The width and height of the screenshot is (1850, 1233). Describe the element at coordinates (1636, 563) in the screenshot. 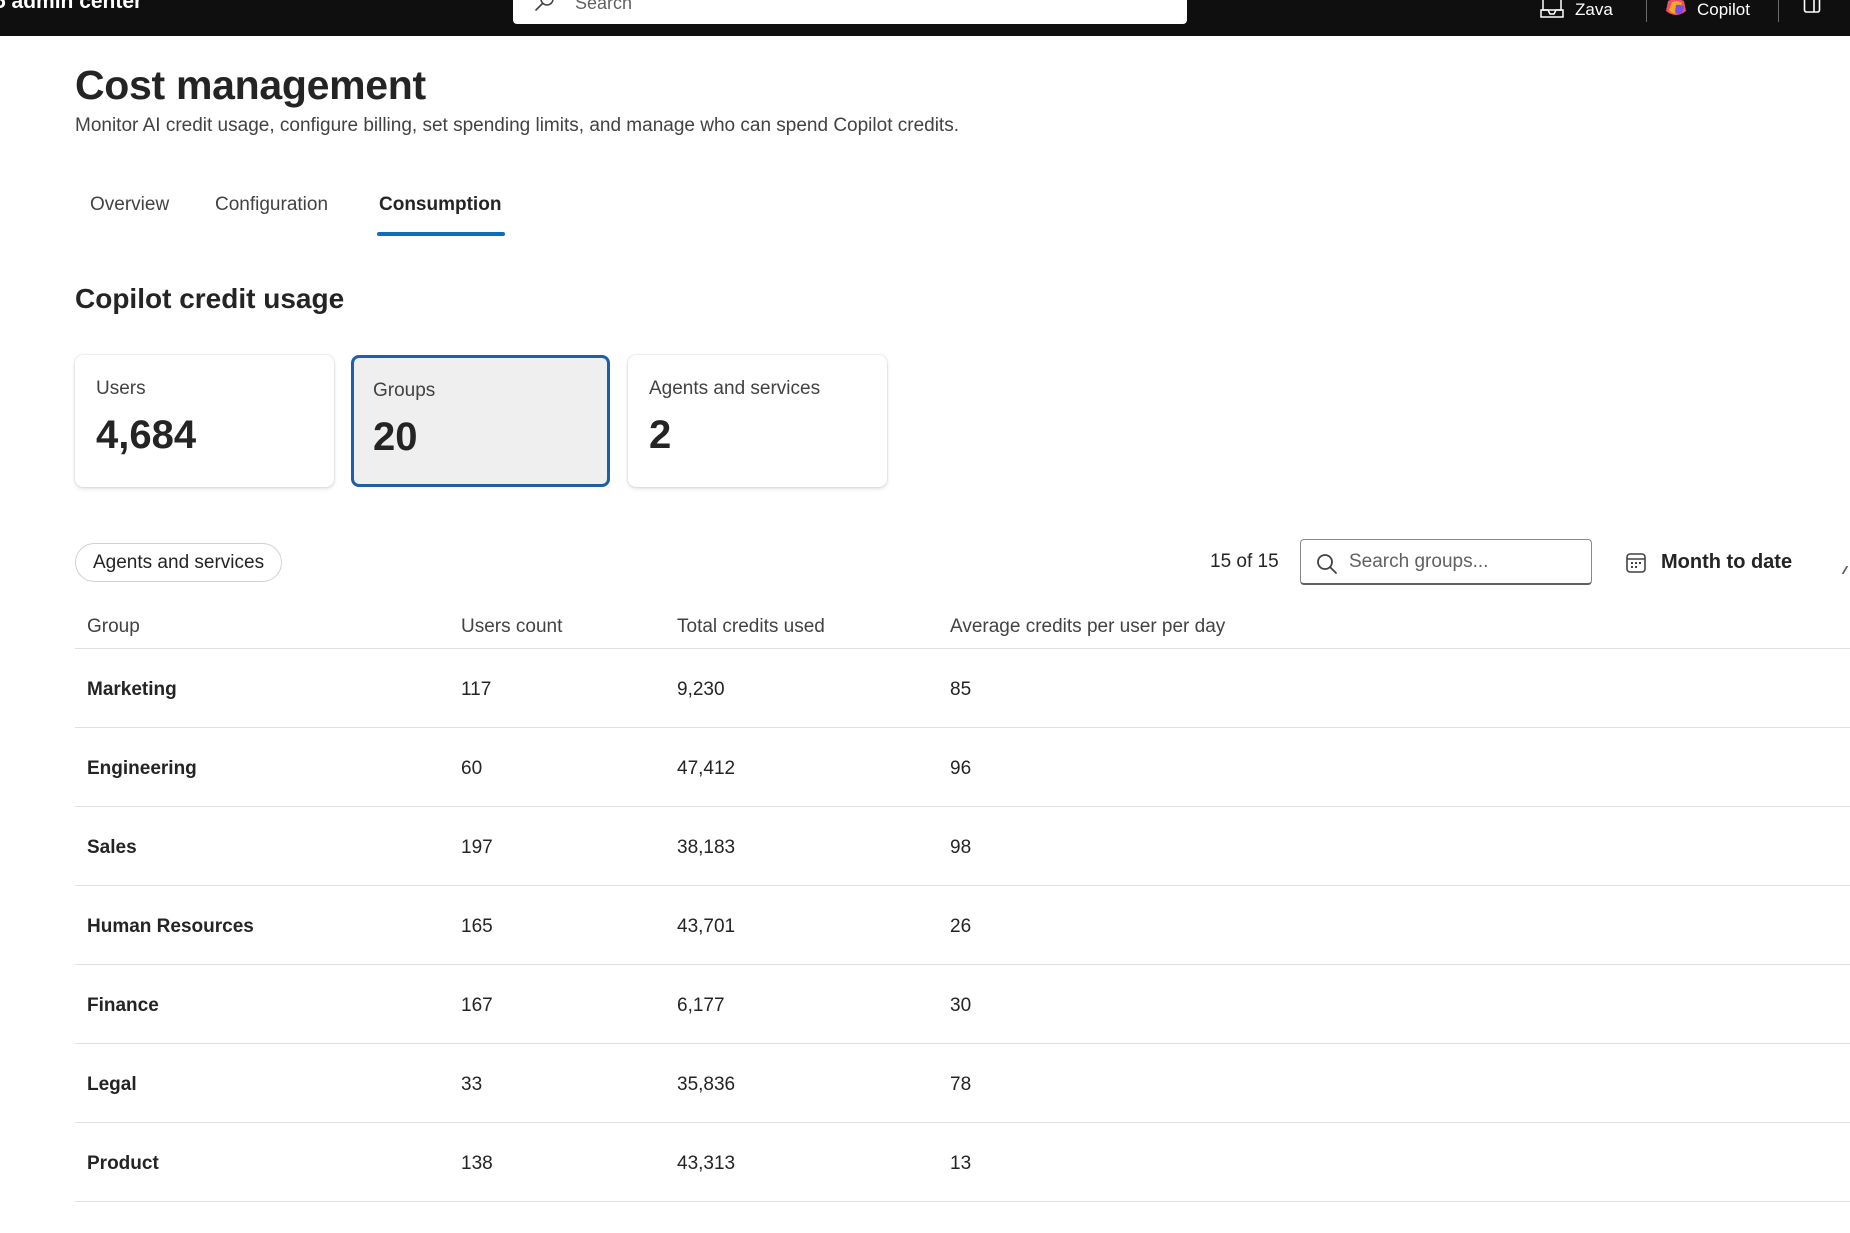

I see `calendar-icon` at that location.